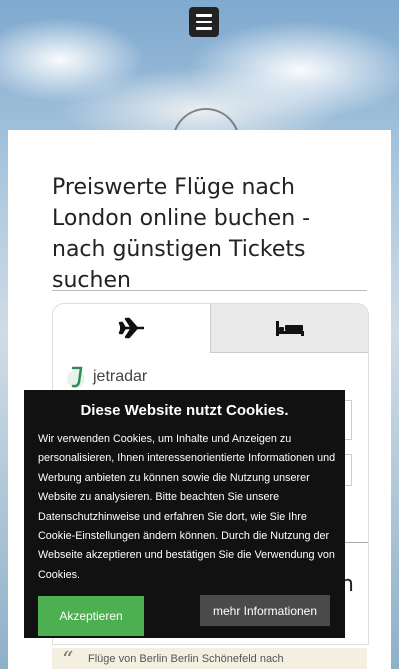 The width and height of the screenshot is (399, 669). Describe the element at coordinates (120, 376) in the screenshot. I see `provider-name: jetradar` at that location.